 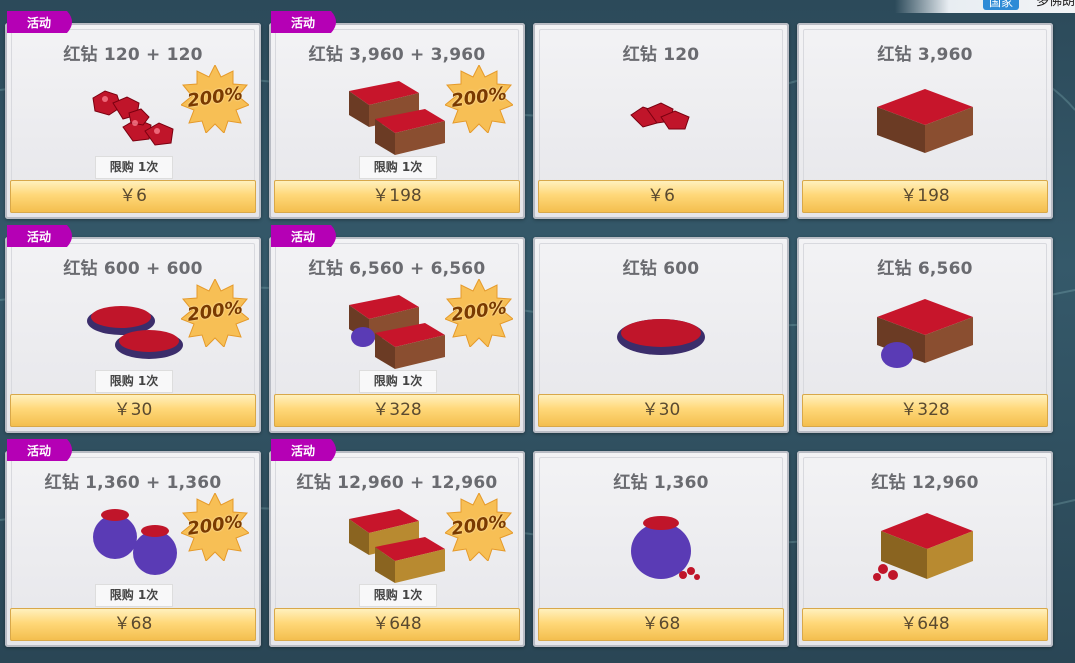 I want to click on country-name: 多佛朗, so click(x=1055, y=4).